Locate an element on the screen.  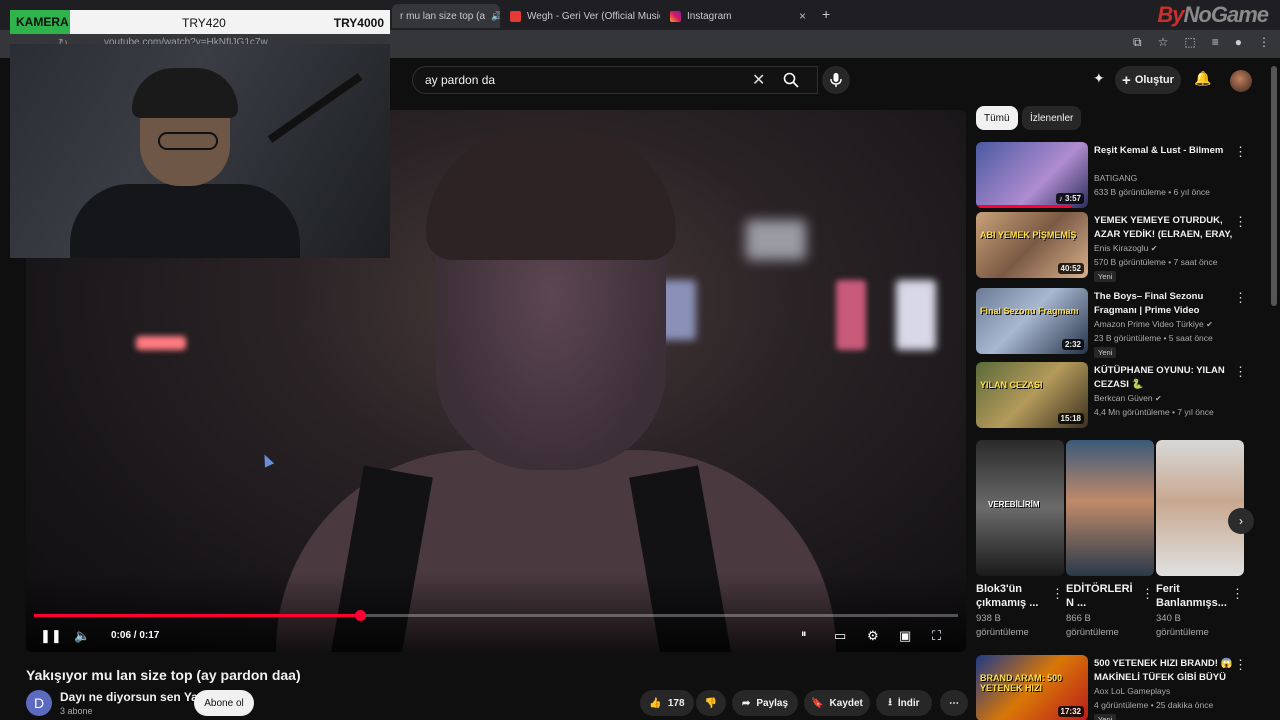
channel-avatar: D is located at coordinates (39, 703).